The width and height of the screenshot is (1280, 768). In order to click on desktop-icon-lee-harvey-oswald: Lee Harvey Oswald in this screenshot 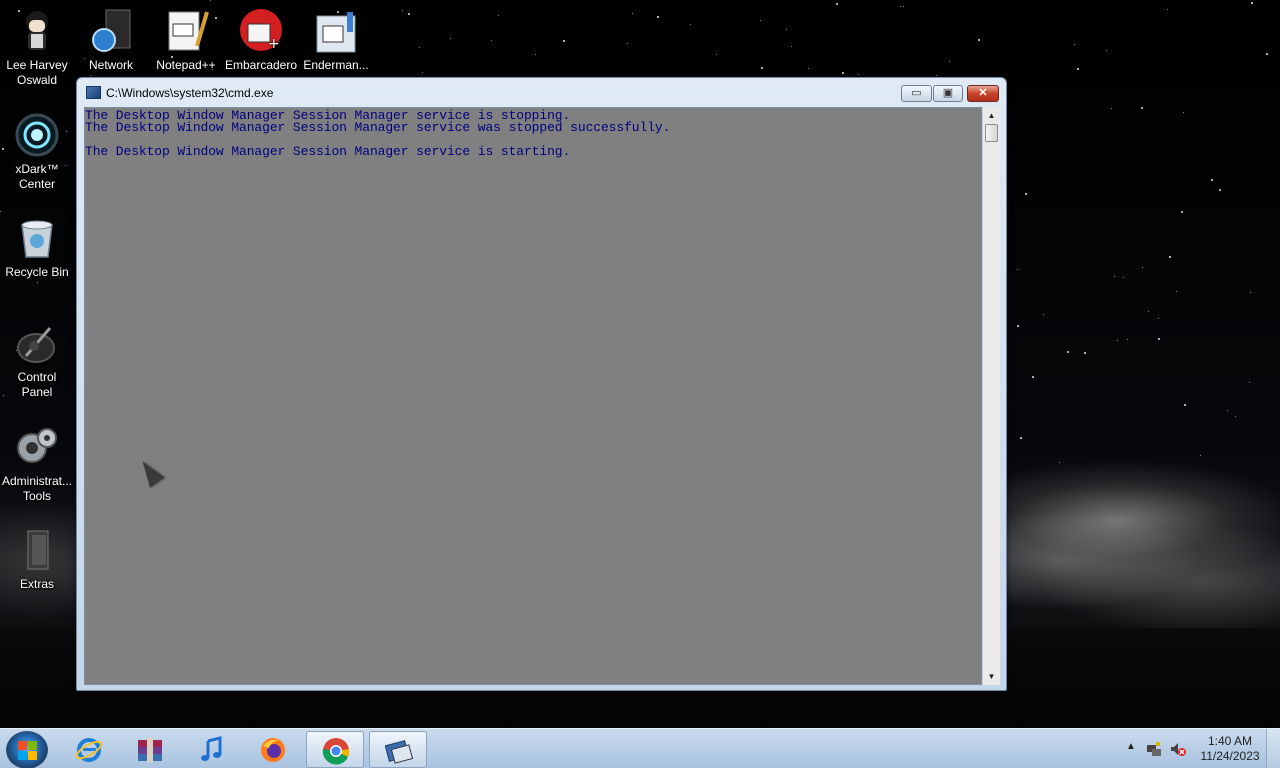, I will do `click(37, 48)`.